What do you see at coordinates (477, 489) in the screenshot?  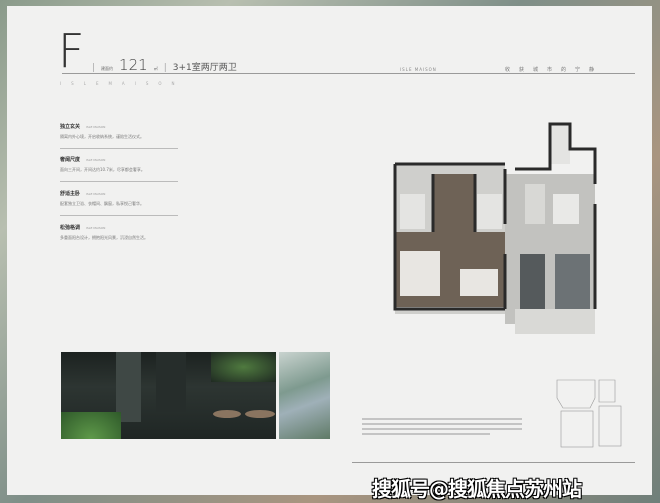 I see `watermark: 搜狐号@搜狐焦点苏州站` at bounding box center [477, 489].